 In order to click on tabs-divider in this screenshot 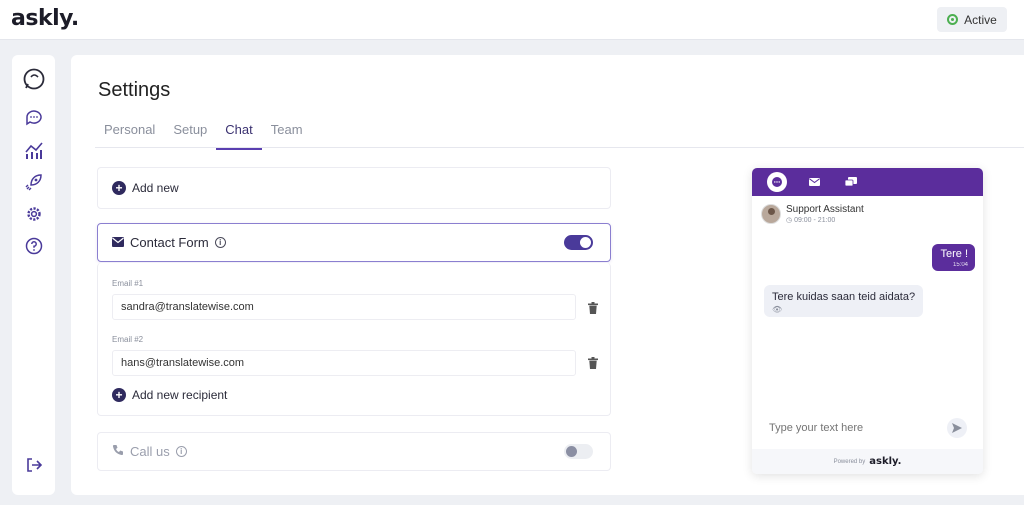, I will do `click(559, 147)`.